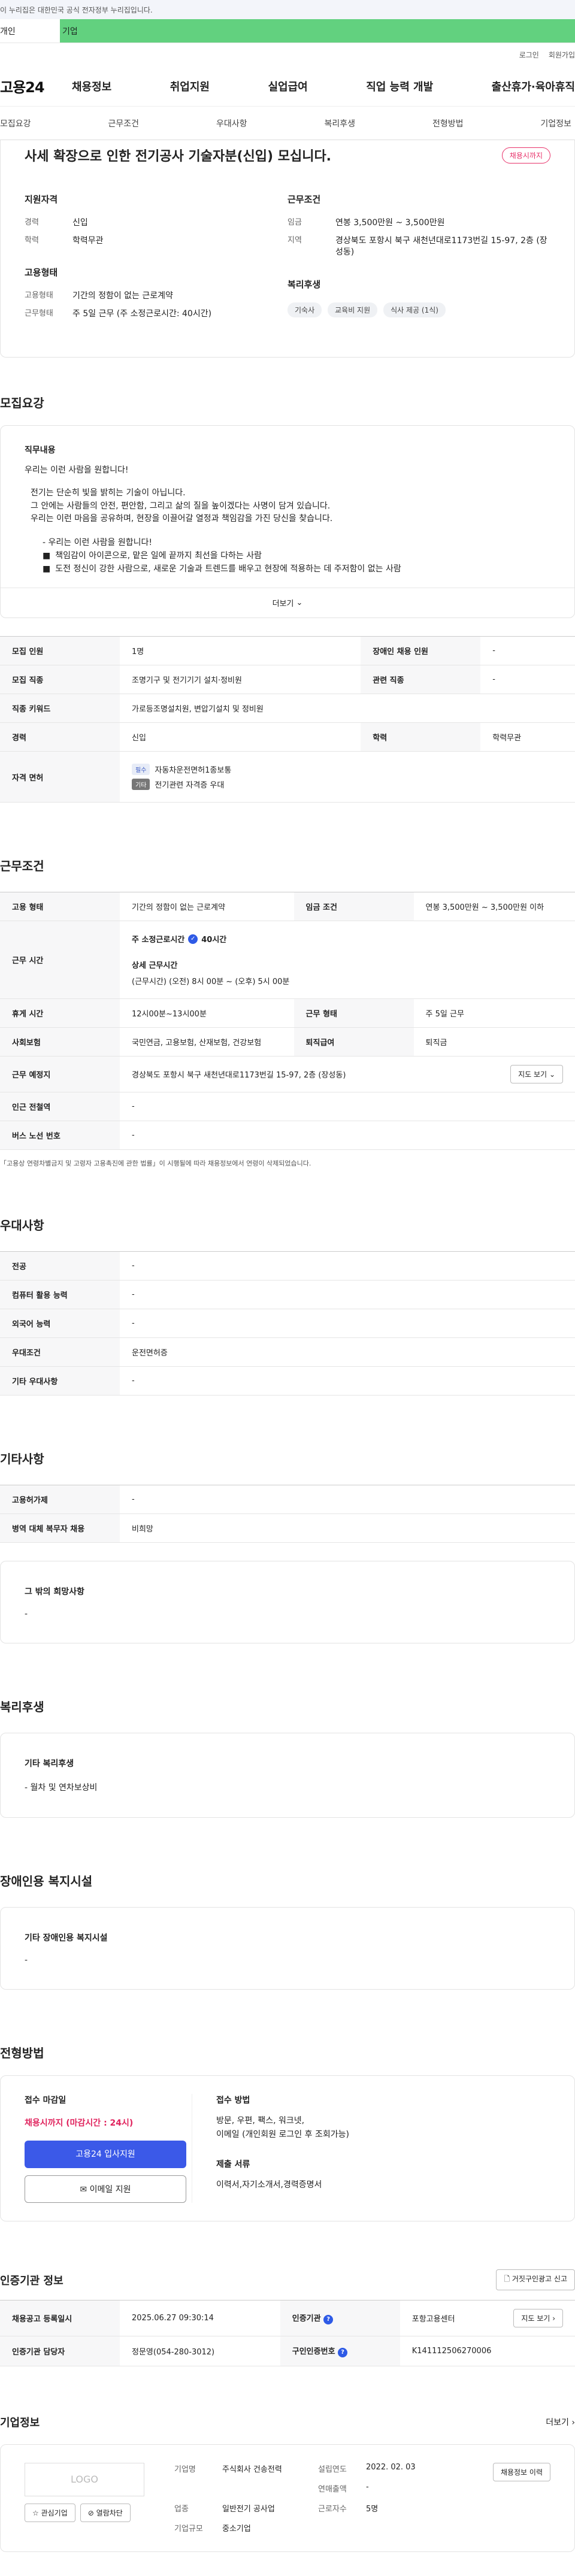  I want to click on license-key: 자격 면허, so click(60, 777).